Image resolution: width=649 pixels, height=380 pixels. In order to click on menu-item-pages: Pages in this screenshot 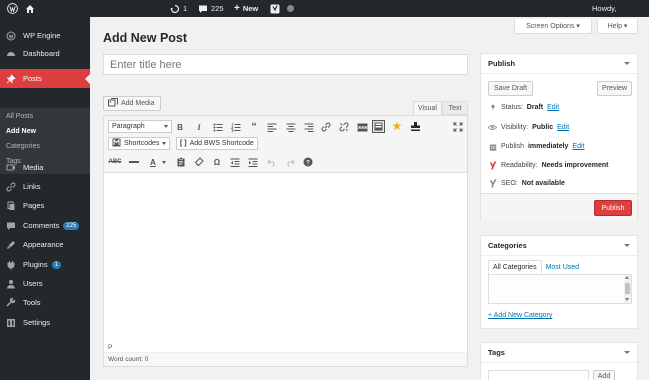, I will do `click(45, 205)`.